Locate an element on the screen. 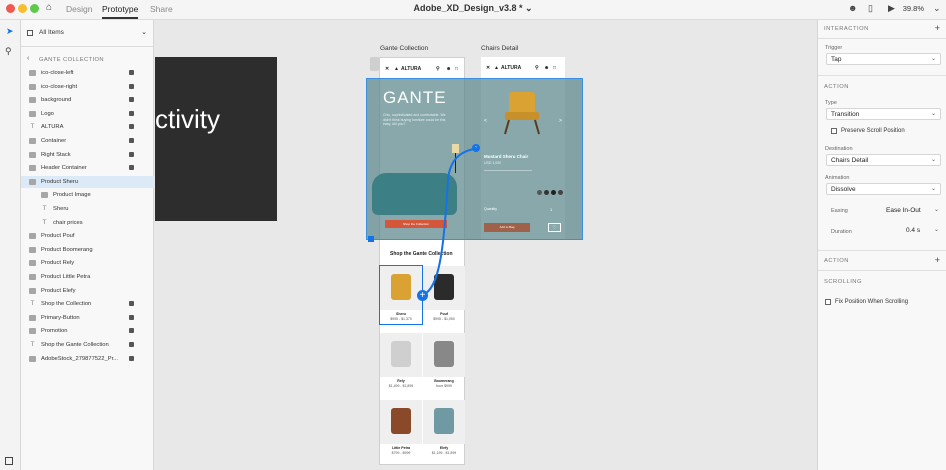 This screenshot has height=470, width=946. product-card: Rely $1,499 - $1,899 is located at coordinates (401, 362).